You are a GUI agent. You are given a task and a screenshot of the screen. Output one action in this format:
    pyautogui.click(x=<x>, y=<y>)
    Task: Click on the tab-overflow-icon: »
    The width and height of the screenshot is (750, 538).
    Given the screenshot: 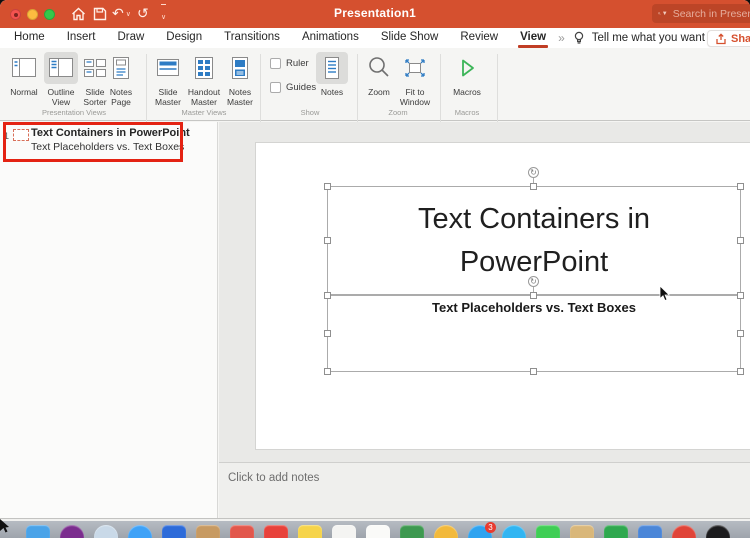 What is the action you would take?
    pyautogui.click(x=561, y=38)
    